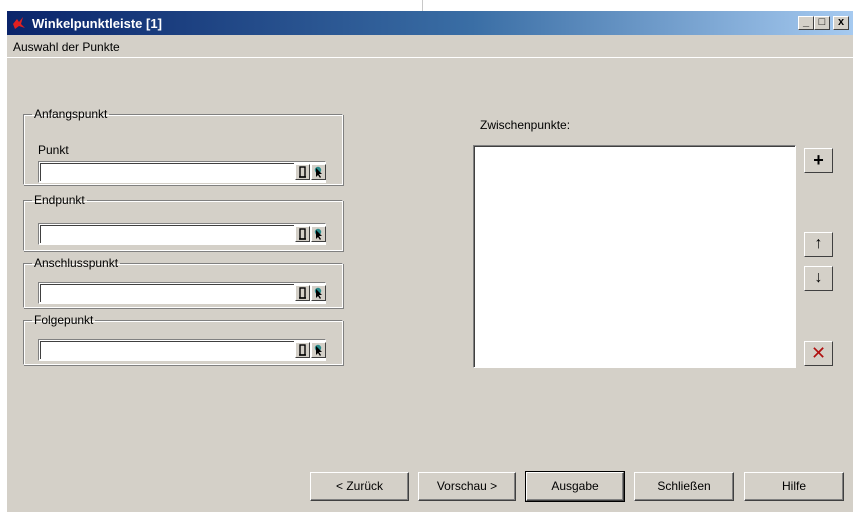 Image resolution: width=853 pixels, height=512 pixels. Describe the element at coordinates (183, 146) in the screenshot. I see `group-anfangspunkt: Anfangspunkt Punkt` at that location.